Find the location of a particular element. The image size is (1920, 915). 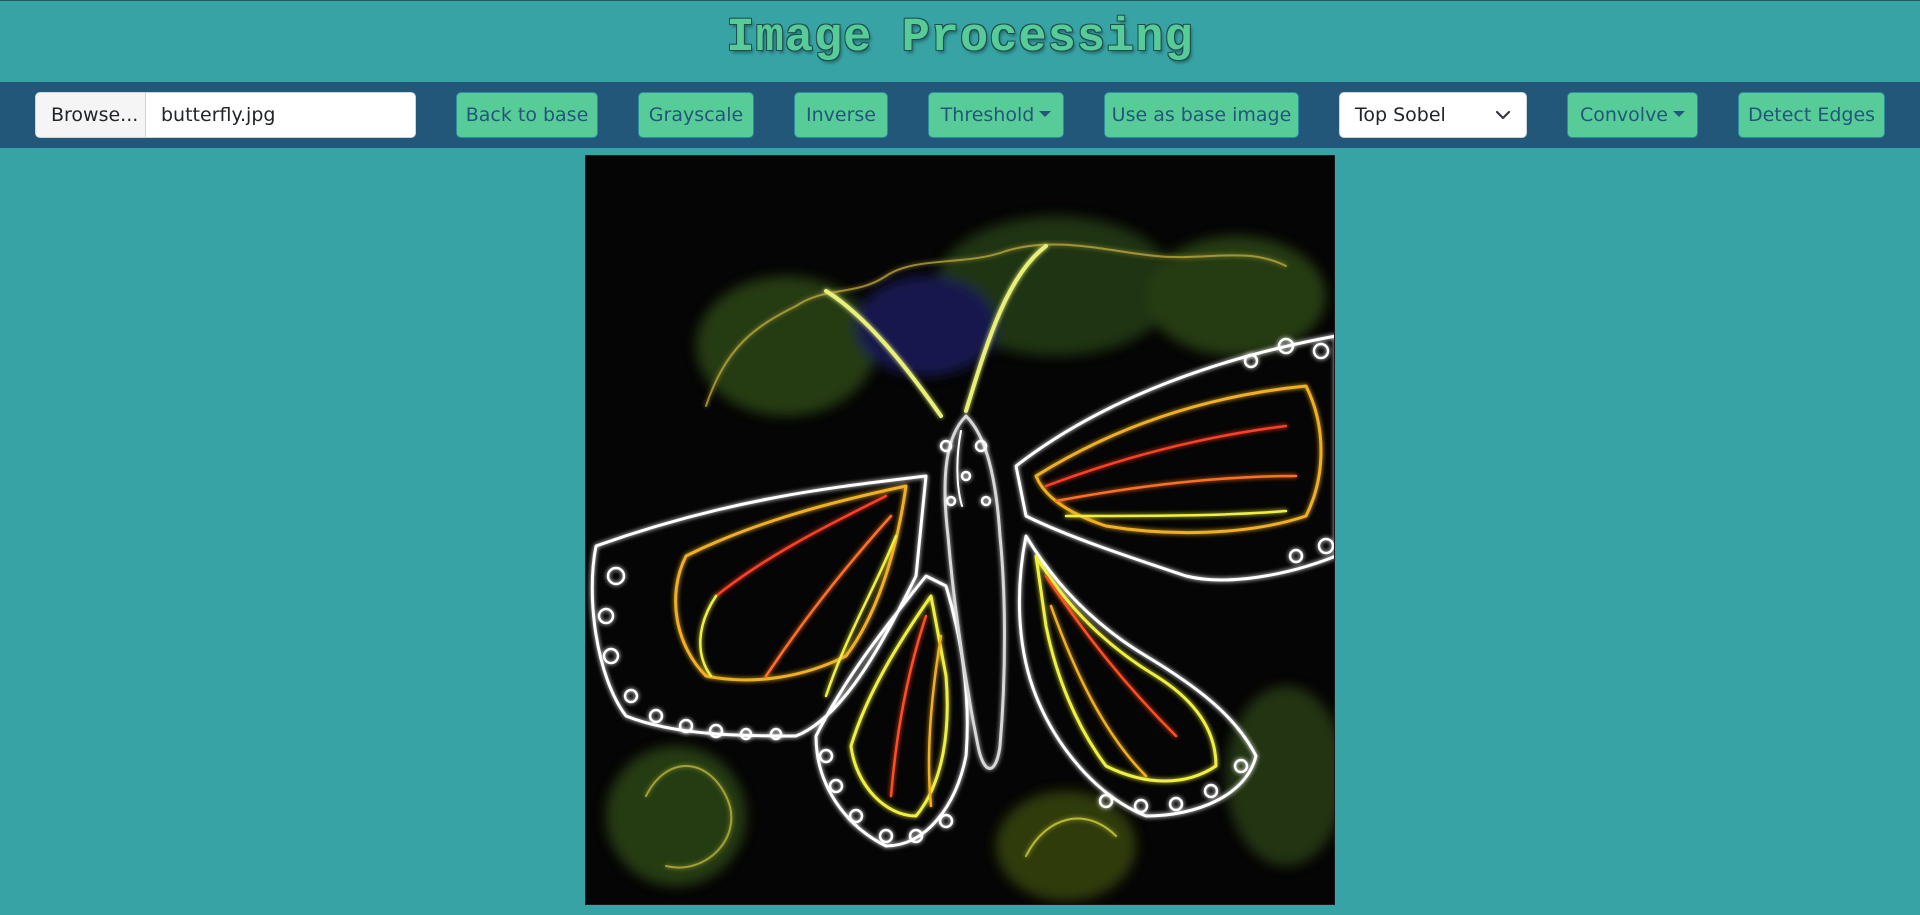

page-title: Image Processing is located at coordinates (960, 38).